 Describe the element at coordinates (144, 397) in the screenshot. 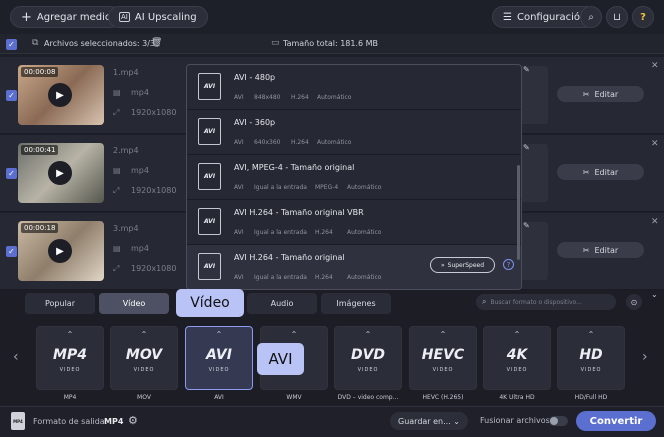

I see `card-label: MOV` at that location.